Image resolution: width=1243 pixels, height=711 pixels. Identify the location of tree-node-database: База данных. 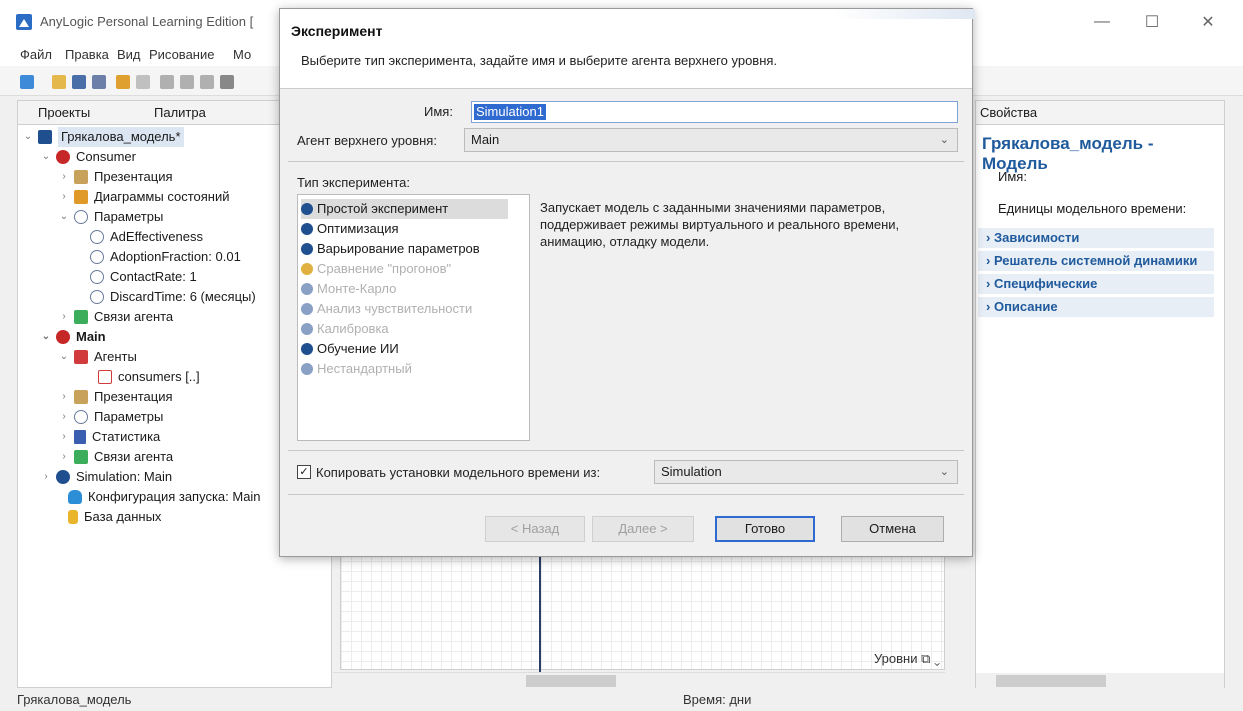
(114, 517).